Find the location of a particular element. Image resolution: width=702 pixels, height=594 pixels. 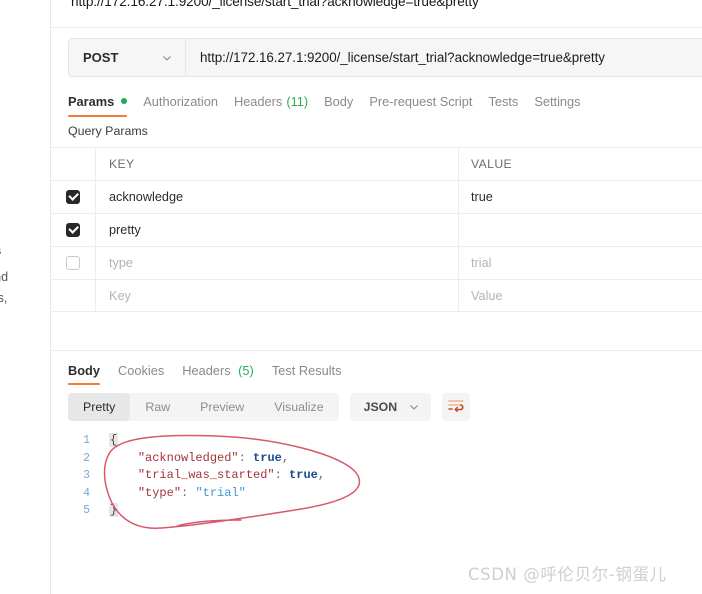

line-number: 3 is located at coordinates (86, 475).